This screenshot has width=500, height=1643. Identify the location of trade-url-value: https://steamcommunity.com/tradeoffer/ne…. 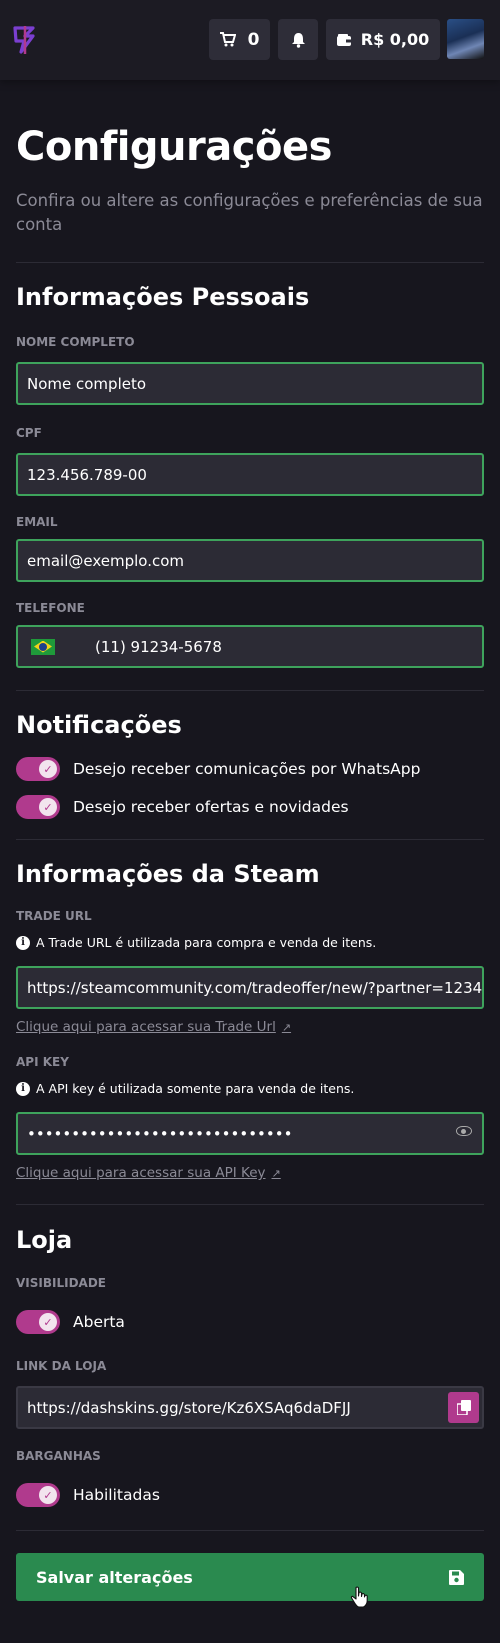
(255, 987).